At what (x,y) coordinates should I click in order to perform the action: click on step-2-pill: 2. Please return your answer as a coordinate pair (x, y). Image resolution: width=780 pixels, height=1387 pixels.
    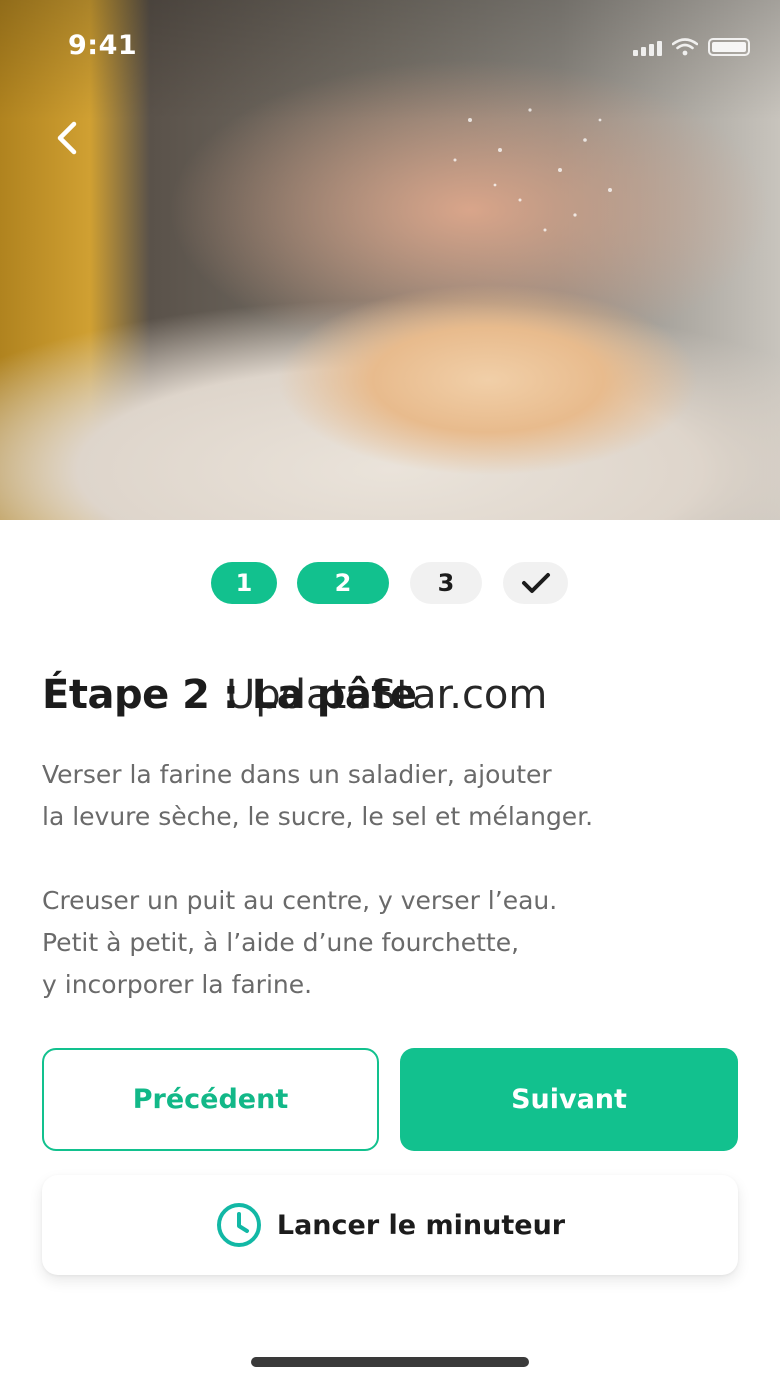
    Looking at the image, I should click on (343, 583).